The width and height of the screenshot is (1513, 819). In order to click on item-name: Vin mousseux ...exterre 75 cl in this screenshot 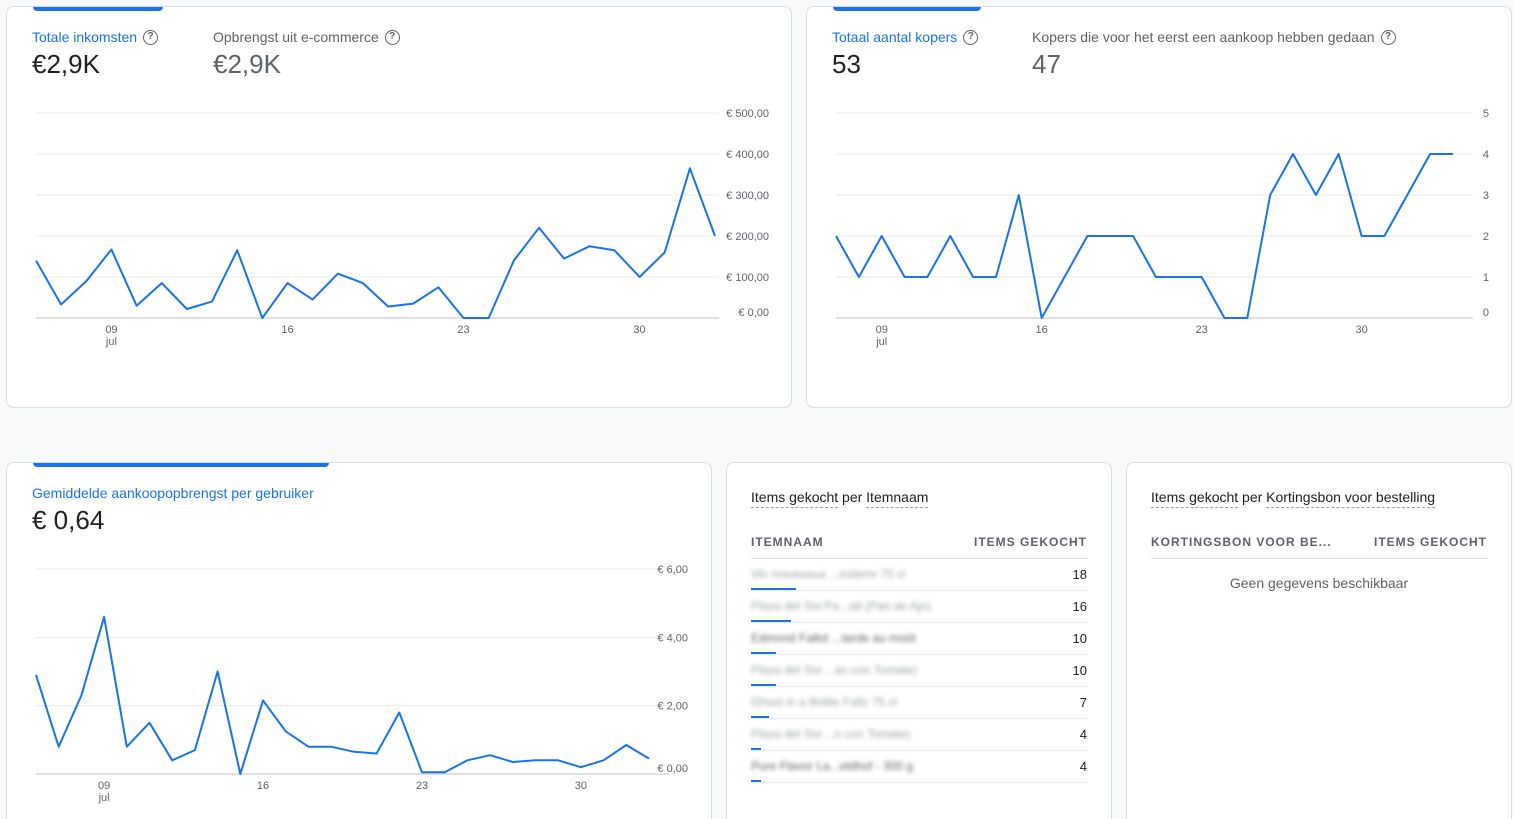, I will do `click(828, 574)`.